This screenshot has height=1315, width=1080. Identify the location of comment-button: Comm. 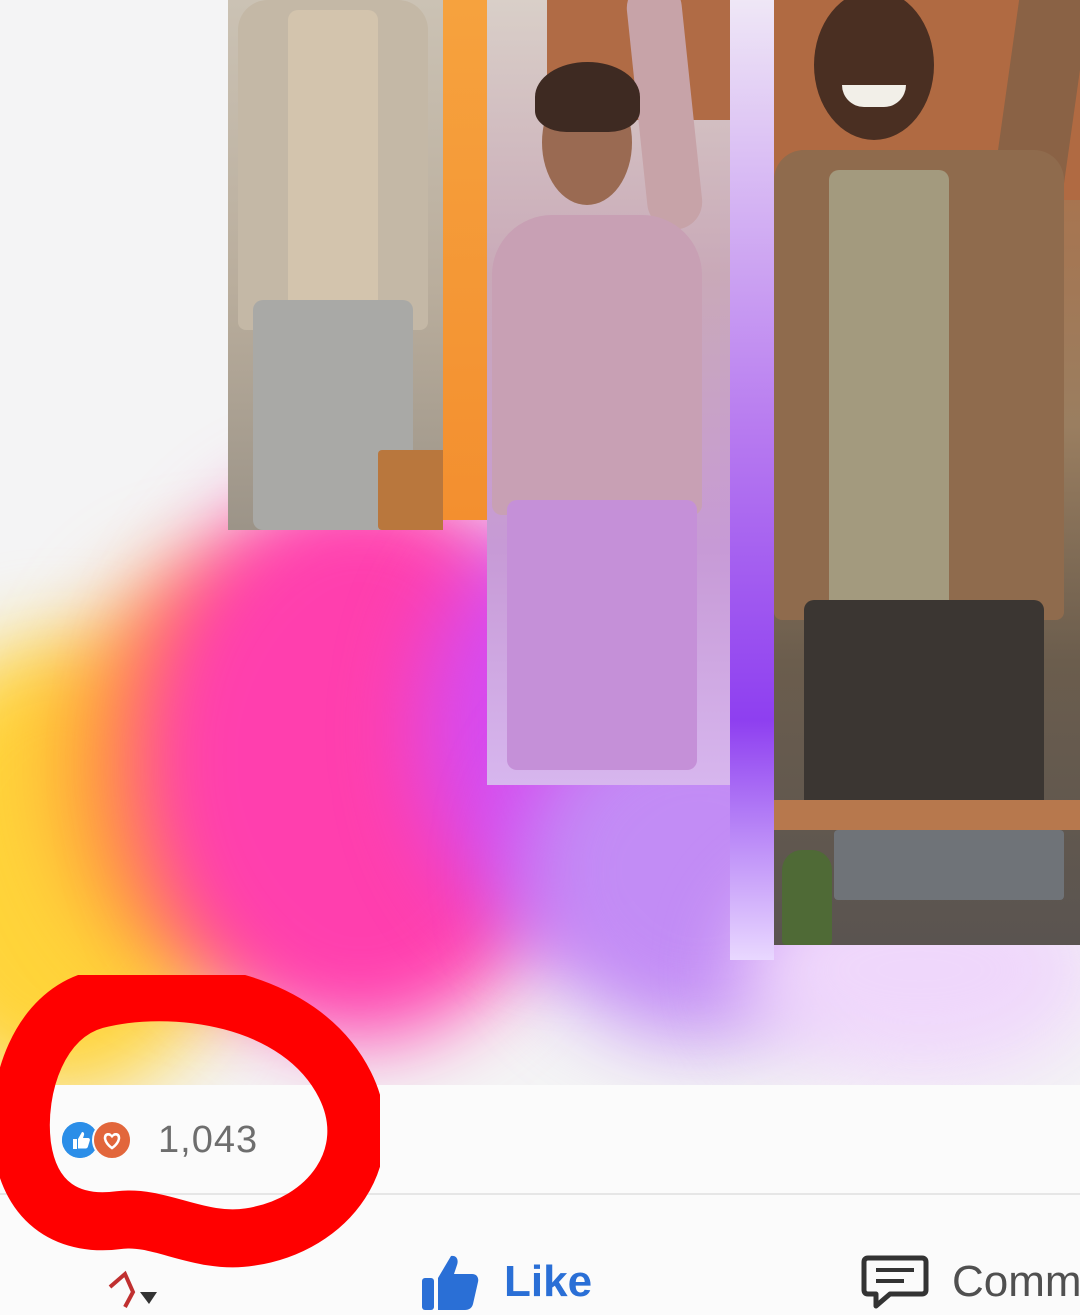
(970, 1282).